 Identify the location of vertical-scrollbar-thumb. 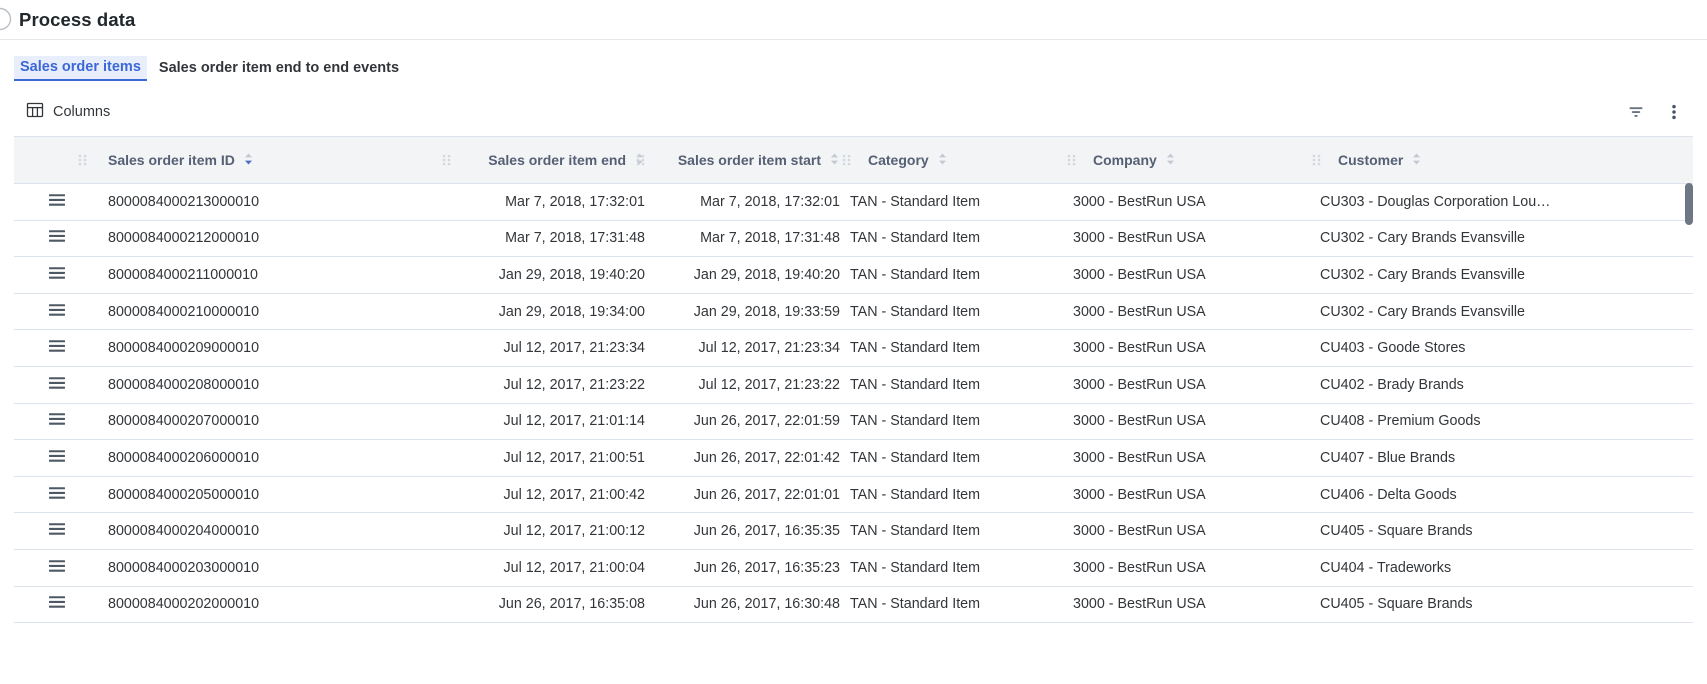
(1689, 204).